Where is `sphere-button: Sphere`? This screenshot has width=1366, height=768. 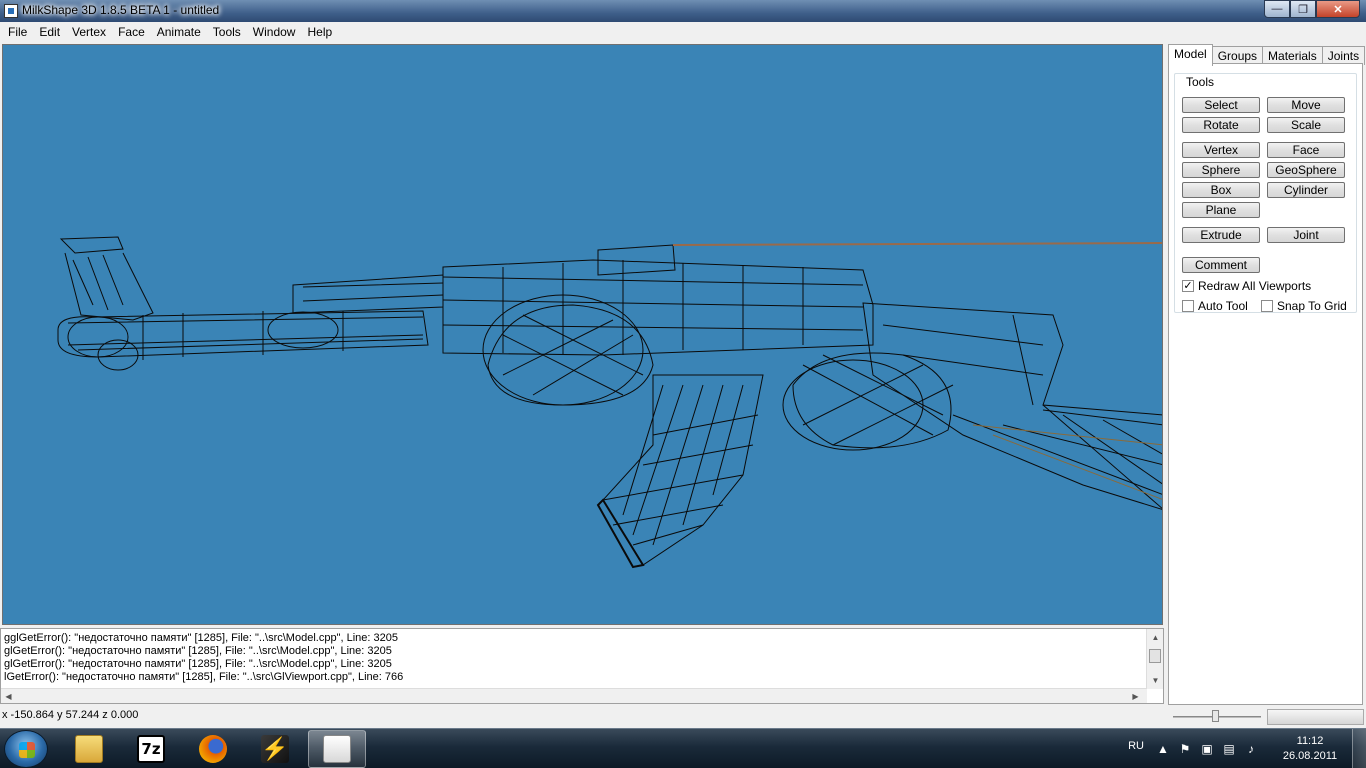 sphere-button: Sphere is located at coordinates (1221, 170).